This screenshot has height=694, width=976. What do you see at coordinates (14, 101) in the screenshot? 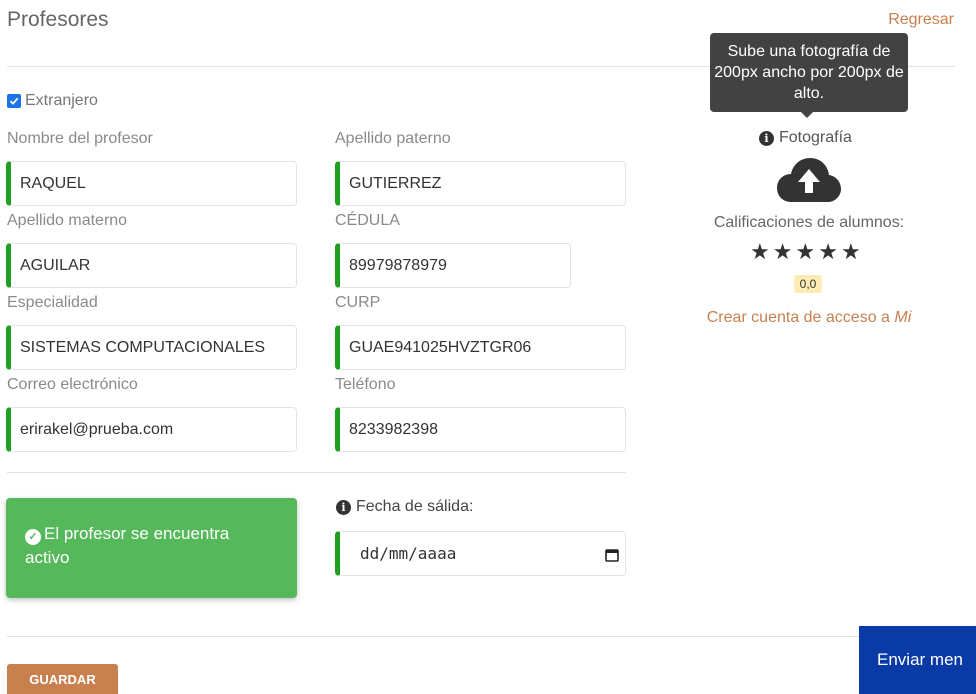
I see `checkbox-checked-icon` at bounding box center [14, 101].